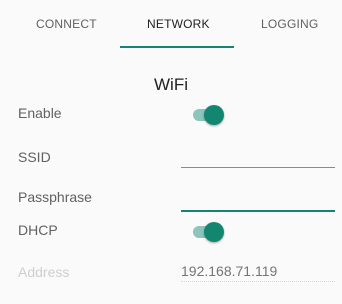 The image size is (342, 304). Describe the element at coordinates (38, 230) in the screenshot. I see `dhcp-label: DHCP` at that location.